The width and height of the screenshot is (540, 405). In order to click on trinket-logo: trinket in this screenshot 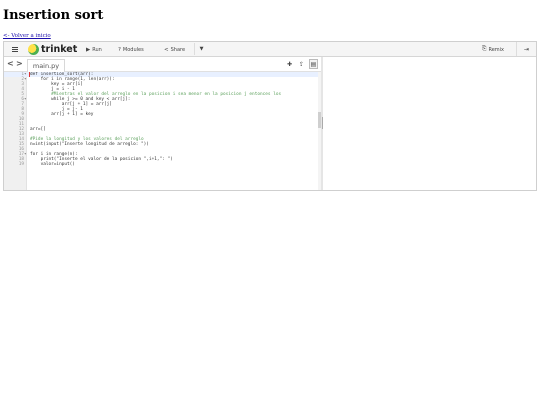, I will do `click(52, 49)`.